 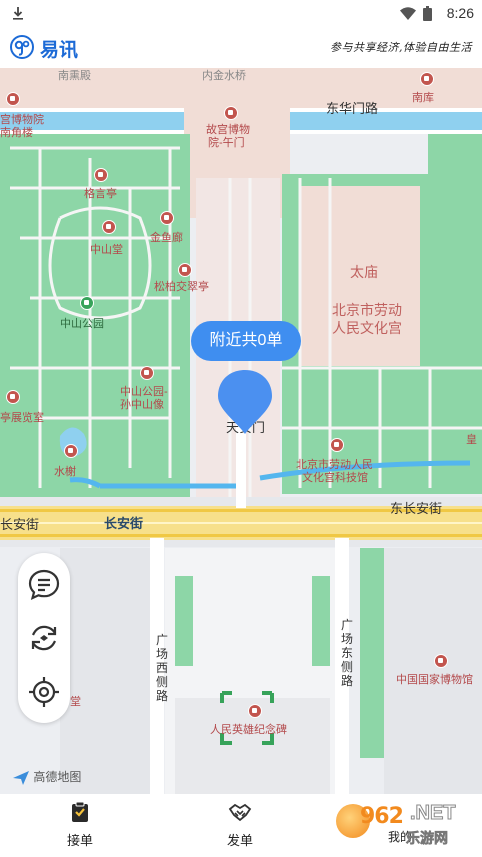 I want to click on map-label: 孙中山像, so click(x=142, y=405).